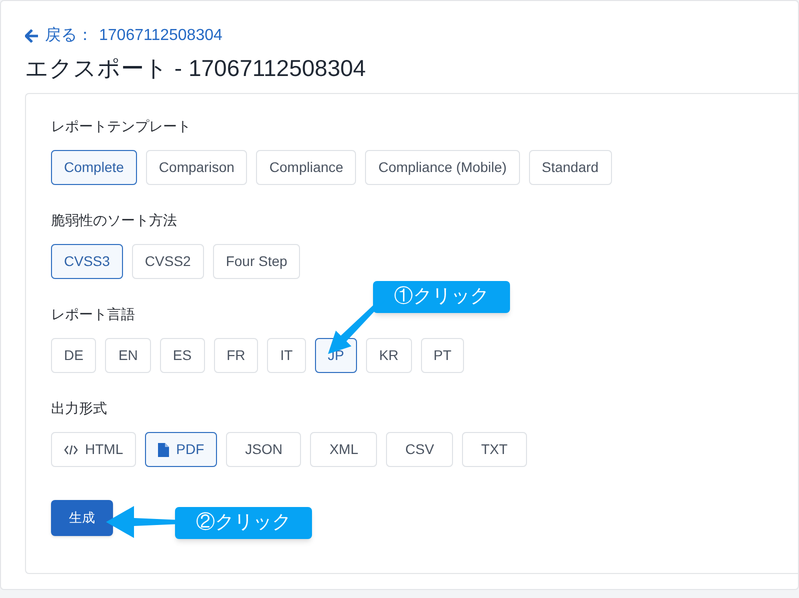  What do you see at coordinates (286, 355) in the screenshot?
I see `option-button: IT` at bounding box center [286, 355].